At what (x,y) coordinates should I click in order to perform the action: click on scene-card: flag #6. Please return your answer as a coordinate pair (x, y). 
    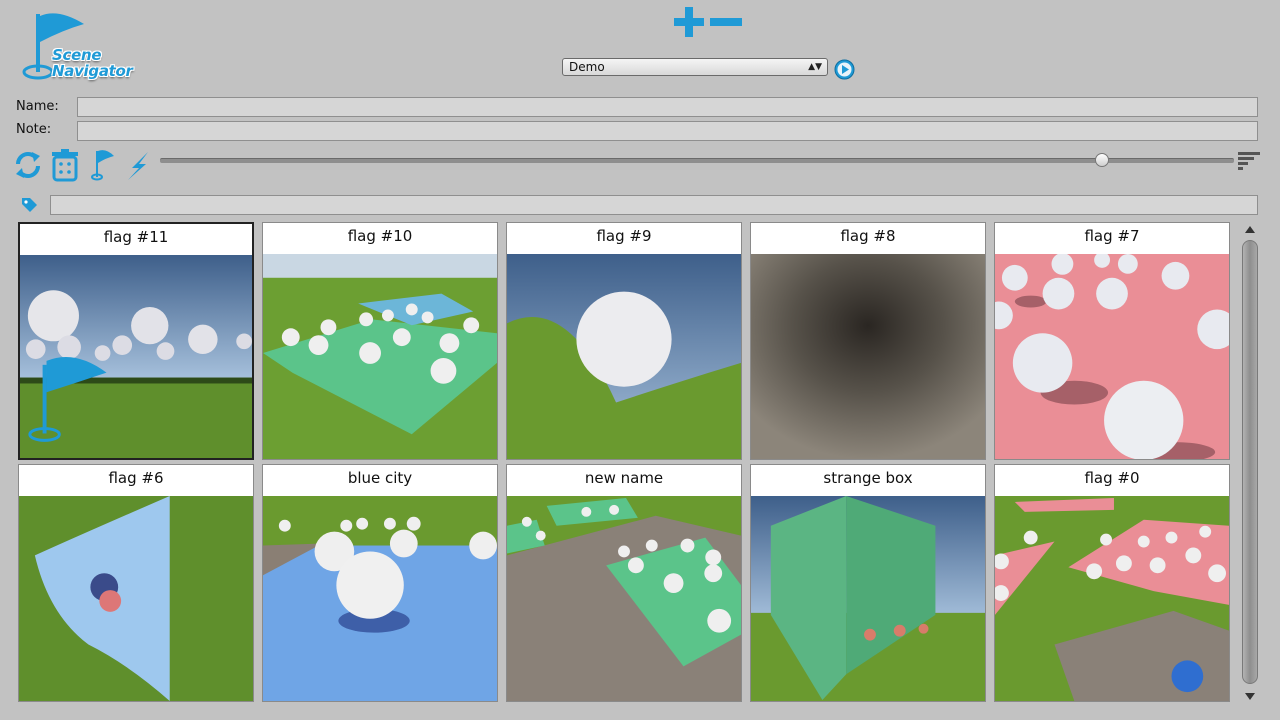
    Looking at the image, I should click on (136, 583).